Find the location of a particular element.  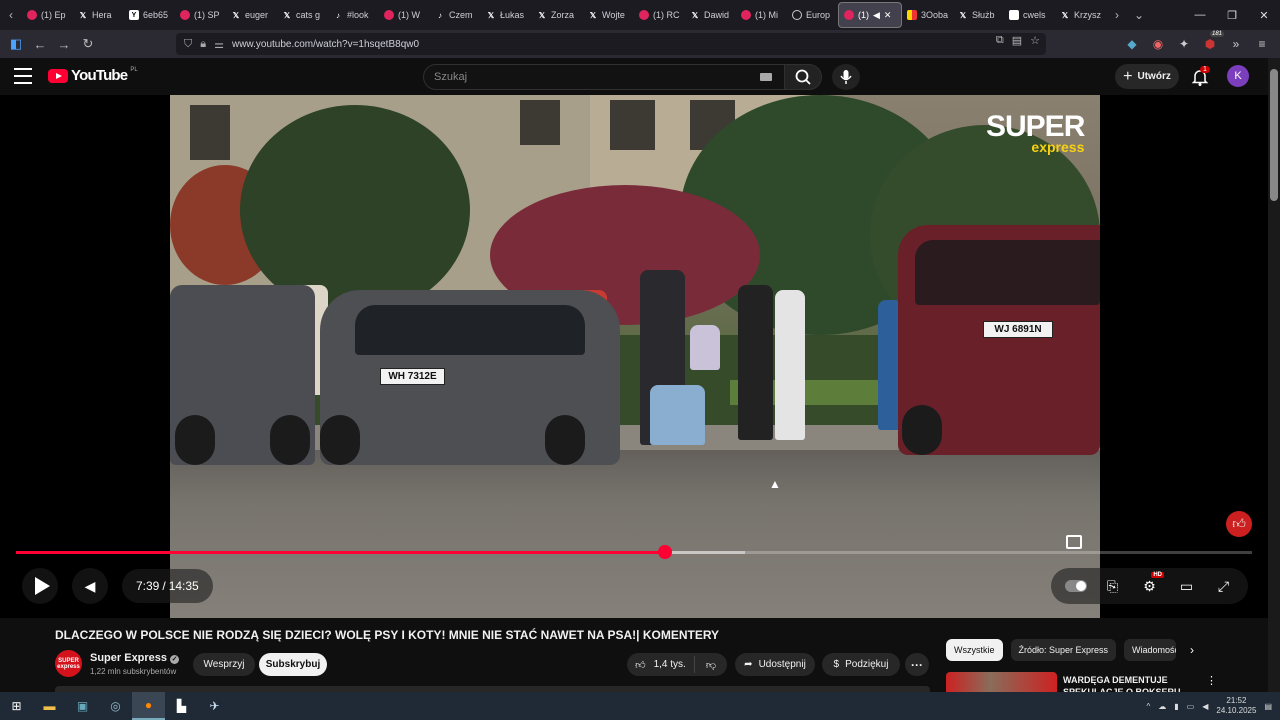

tab-list-dropdown-icon: ⌄ is located at coordinates (1139, 15).